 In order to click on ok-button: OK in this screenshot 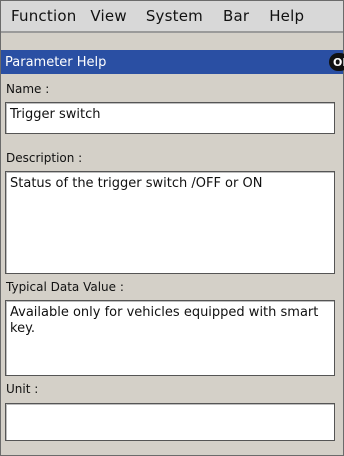, I will do `click(336, 62)`.